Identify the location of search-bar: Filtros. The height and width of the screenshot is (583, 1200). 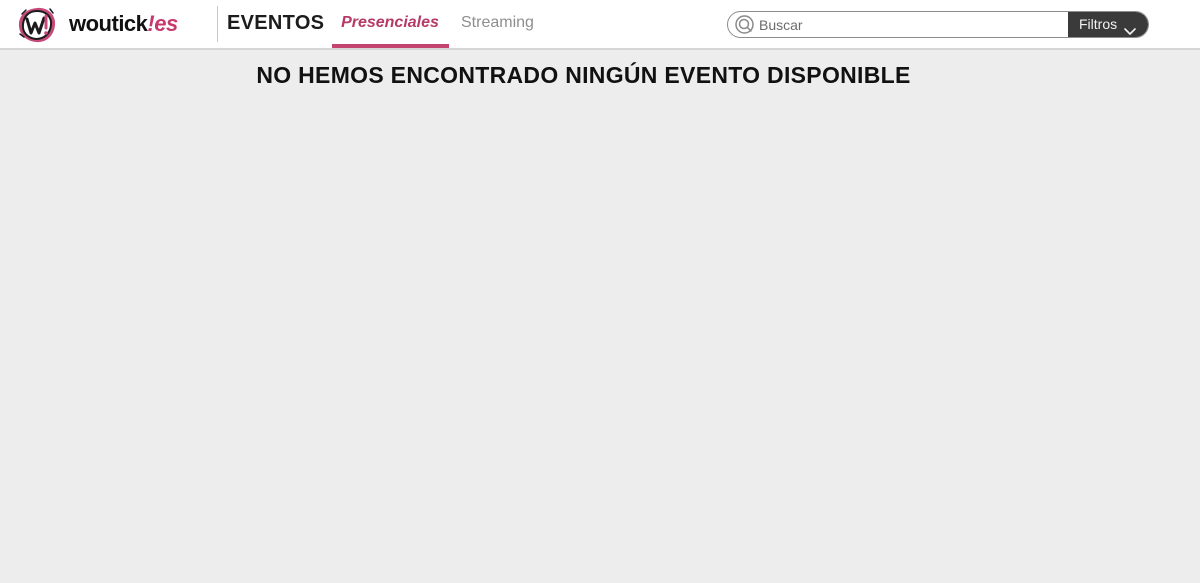
(938, 24).